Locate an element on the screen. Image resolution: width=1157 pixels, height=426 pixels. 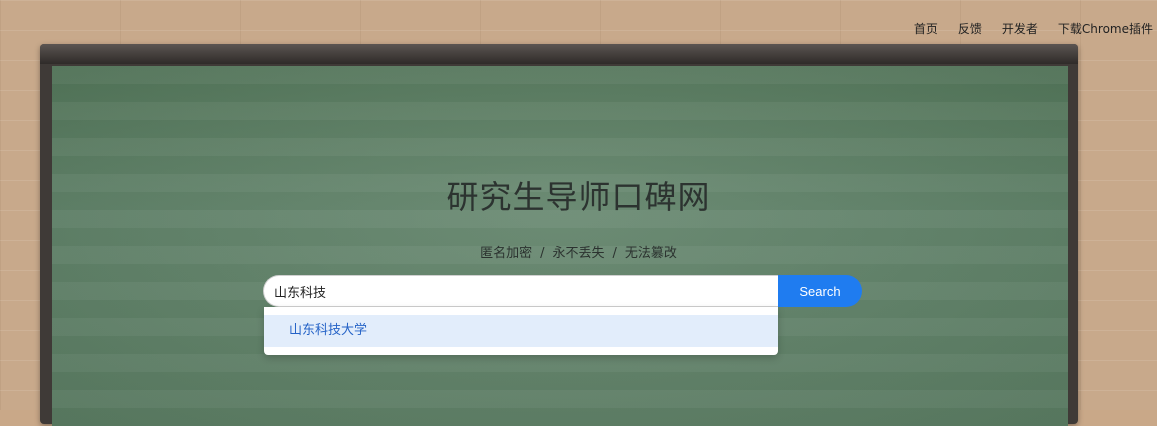
nav-developer-link: 开发者 is located at coordinates (1020, 28).